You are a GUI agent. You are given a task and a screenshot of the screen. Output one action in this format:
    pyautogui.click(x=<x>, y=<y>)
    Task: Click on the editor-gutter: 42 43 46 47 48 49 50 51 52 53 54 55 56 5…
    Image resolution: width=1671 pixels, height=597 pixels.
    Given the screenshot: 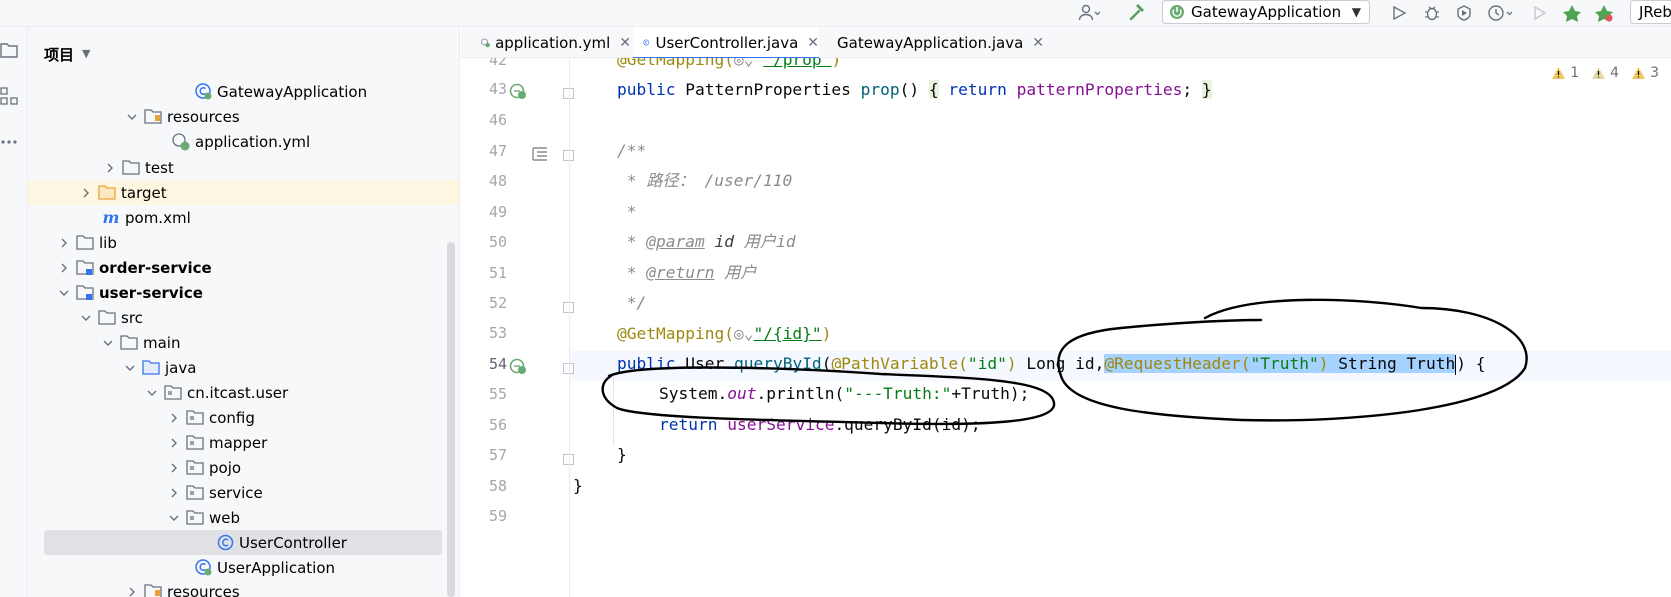 What is the action you would take?
    pyautogui.click(x=517, y=327)
    